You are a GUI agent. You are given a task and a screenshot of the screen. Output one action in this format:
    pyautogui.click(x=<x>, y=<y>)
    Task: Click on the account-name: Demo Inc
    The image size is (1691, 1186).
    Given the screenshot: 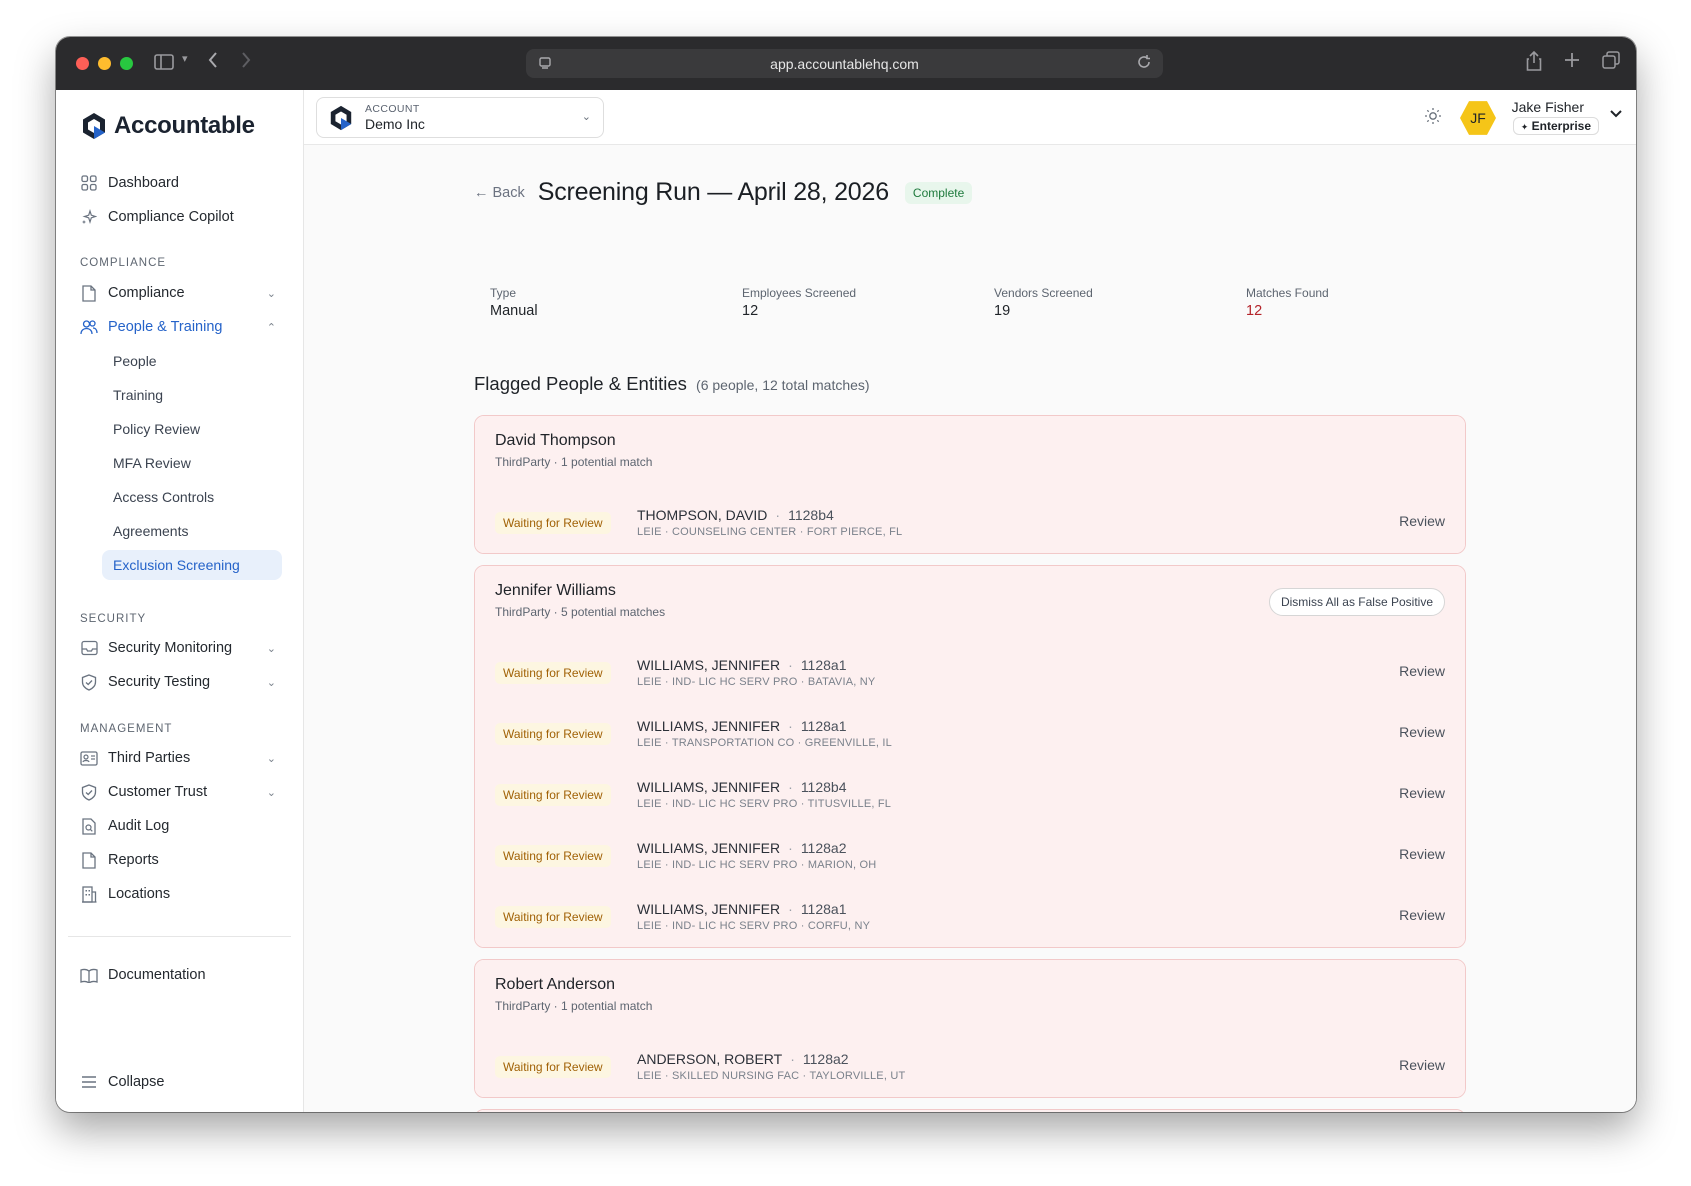 What is the action you would take?
    pyautogui.click(x=395, y=124)
    